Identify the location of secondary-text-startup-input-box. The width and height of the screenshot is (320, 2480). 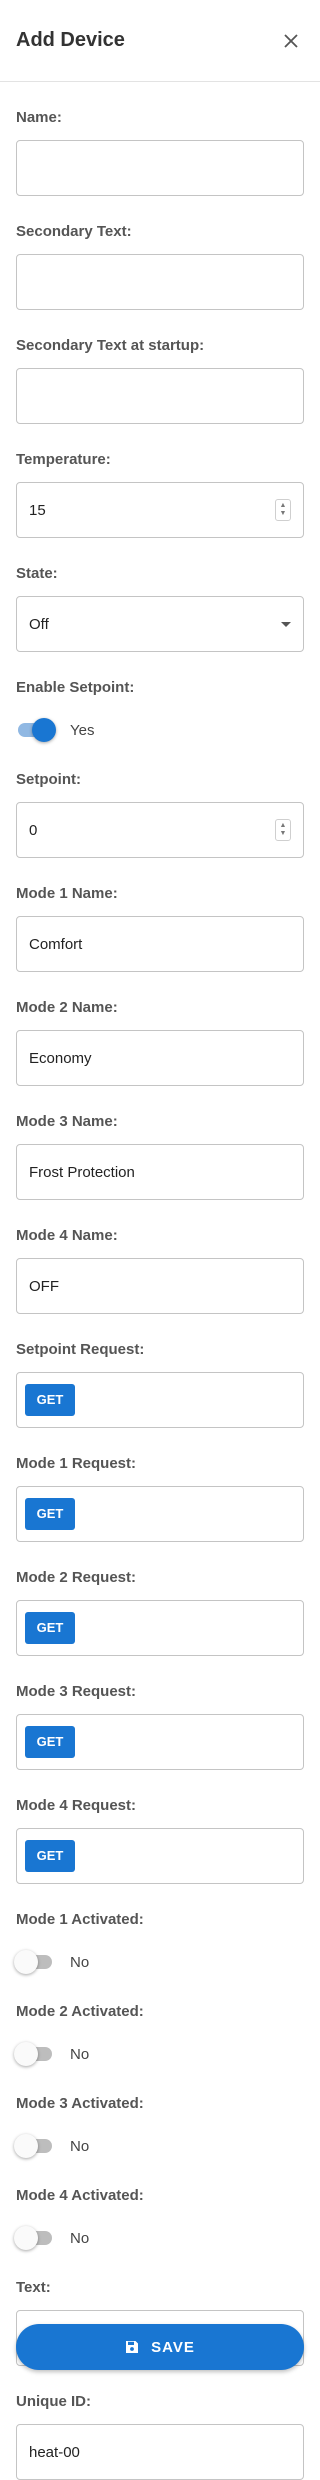
(160, 396).